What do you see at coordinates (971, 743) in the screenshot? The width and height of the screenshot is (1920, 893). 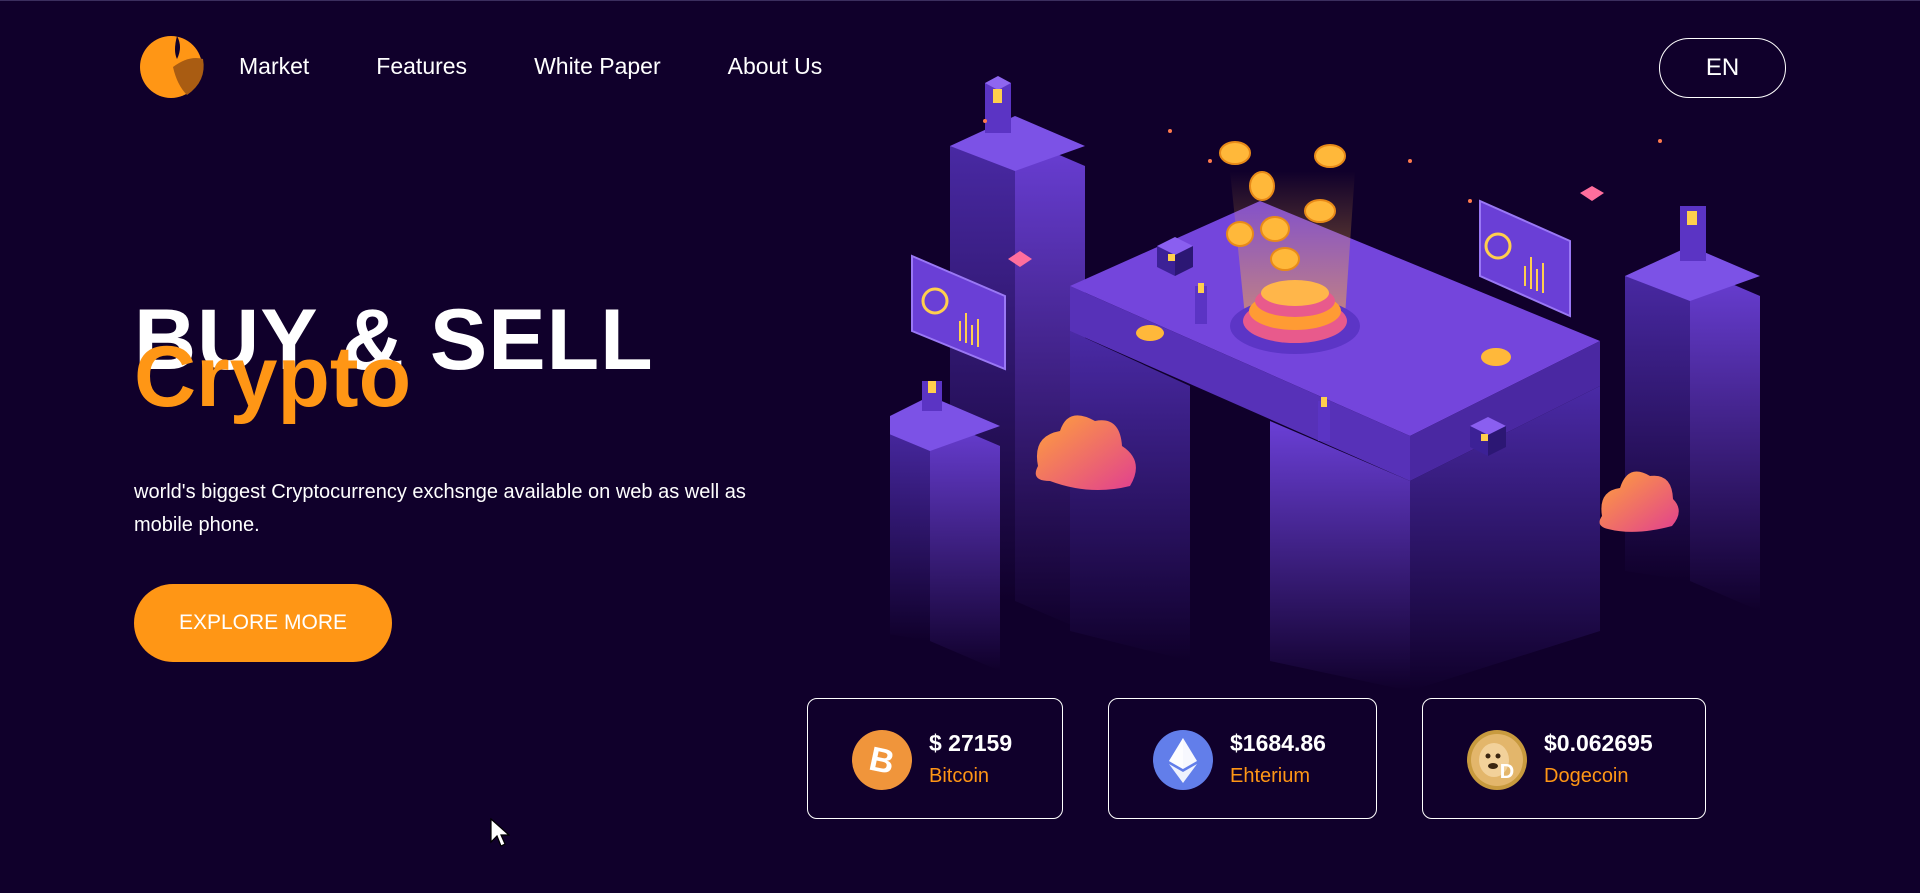 I see `coin-price: $ 27159` at bounding box center [971, 743].